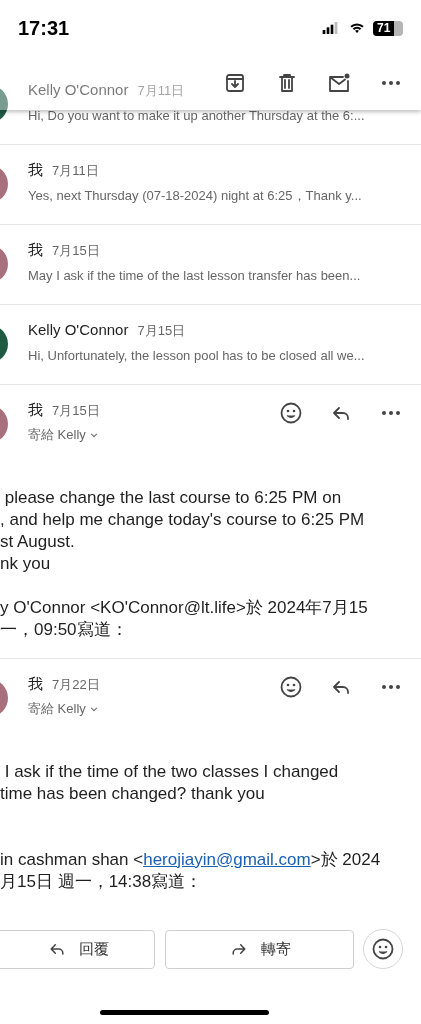 This screenshot has width=421, height=1024. Describe the element at coordinates (44, 28) in the screenshot. I see `status-time: 17:31` at that location.